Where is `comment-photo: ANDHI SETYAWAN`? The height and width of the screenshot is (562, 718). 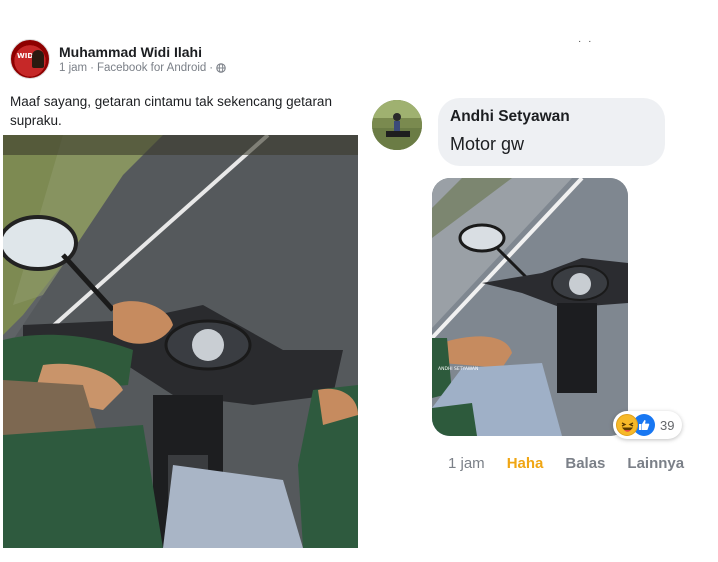
comment-photo: ANDHI SETYAWAN is located at coordinates (530, 307).